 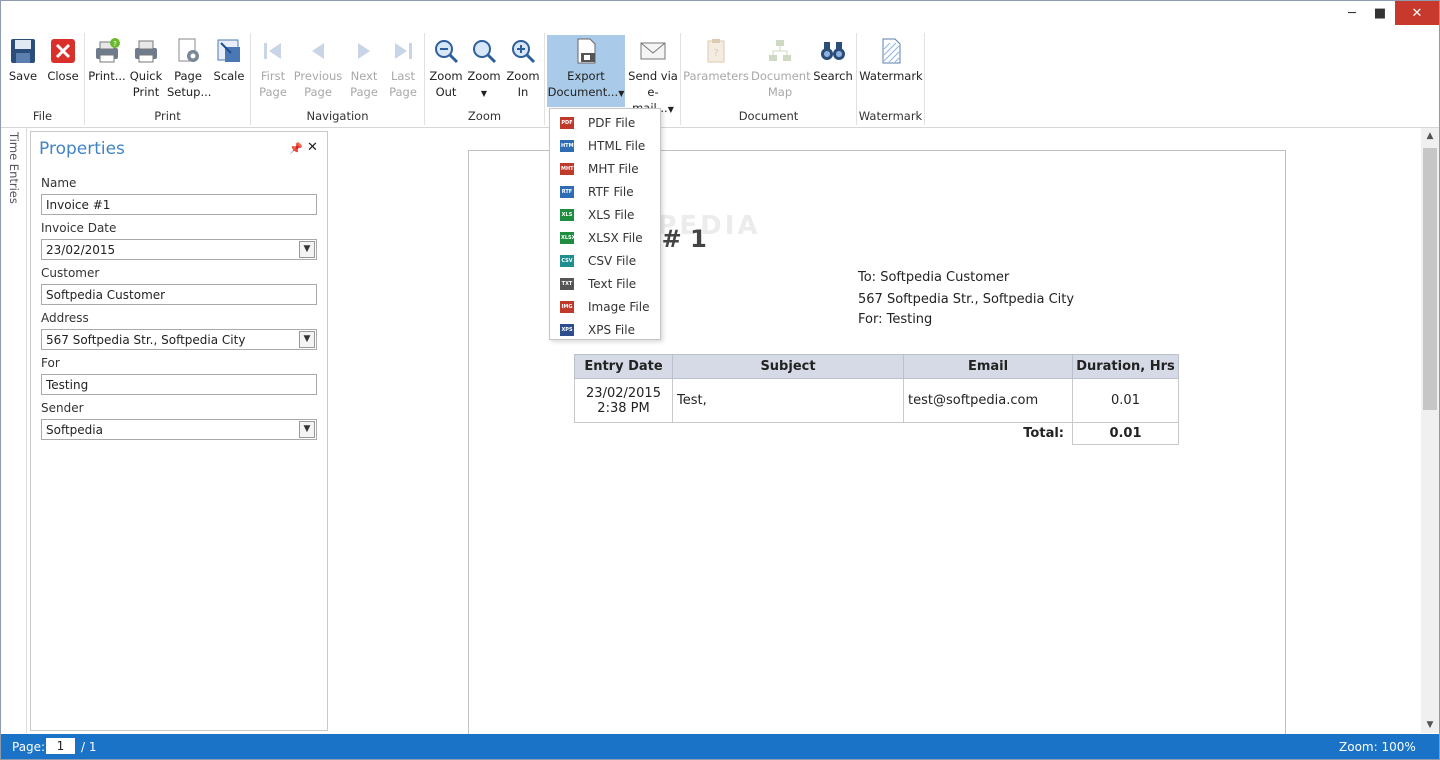 What do you see at coordinates (364, 71) in the screenshot?
I see `next-page-button: Next Page` at bounding box center [364, 71].